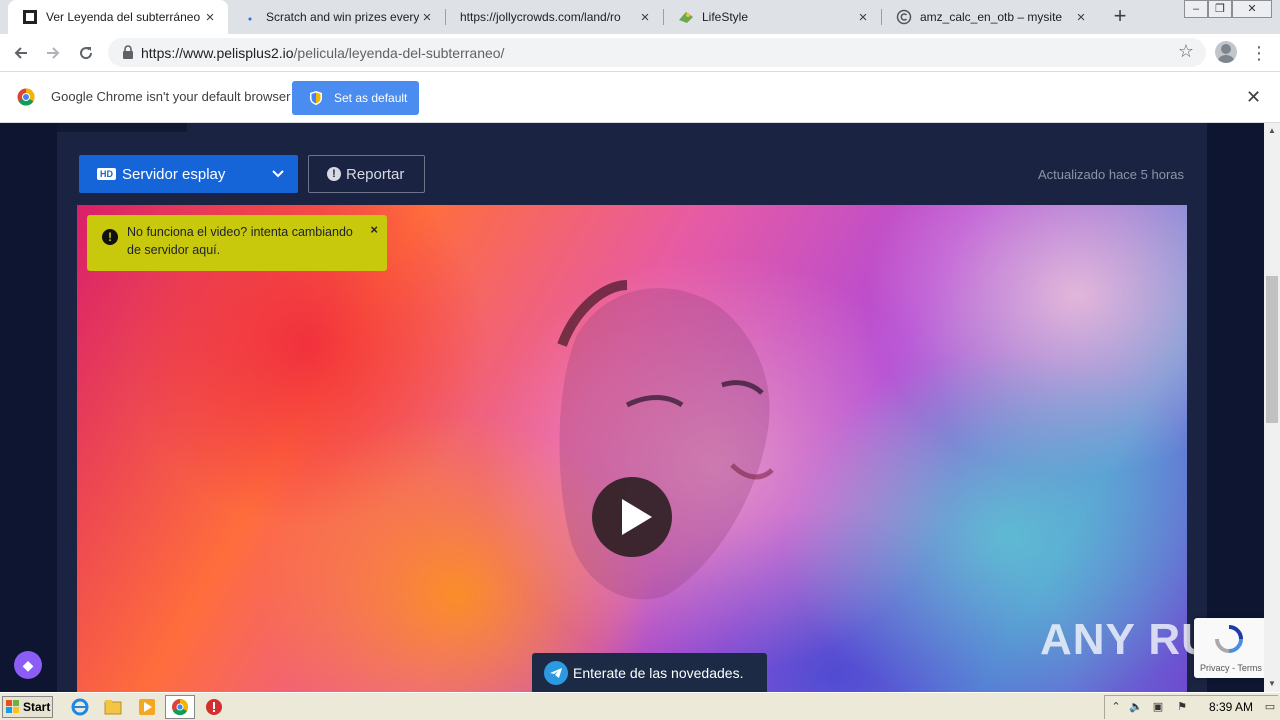 This screenshot has height=720, width=1280. Describe the element at coordinates (665, 440) in the screenshot. I see `video-poster-face` at that location.